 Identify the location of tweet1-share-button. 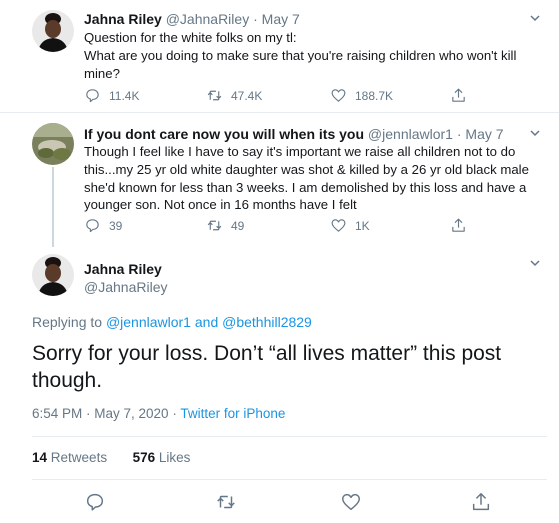
(462, 95).